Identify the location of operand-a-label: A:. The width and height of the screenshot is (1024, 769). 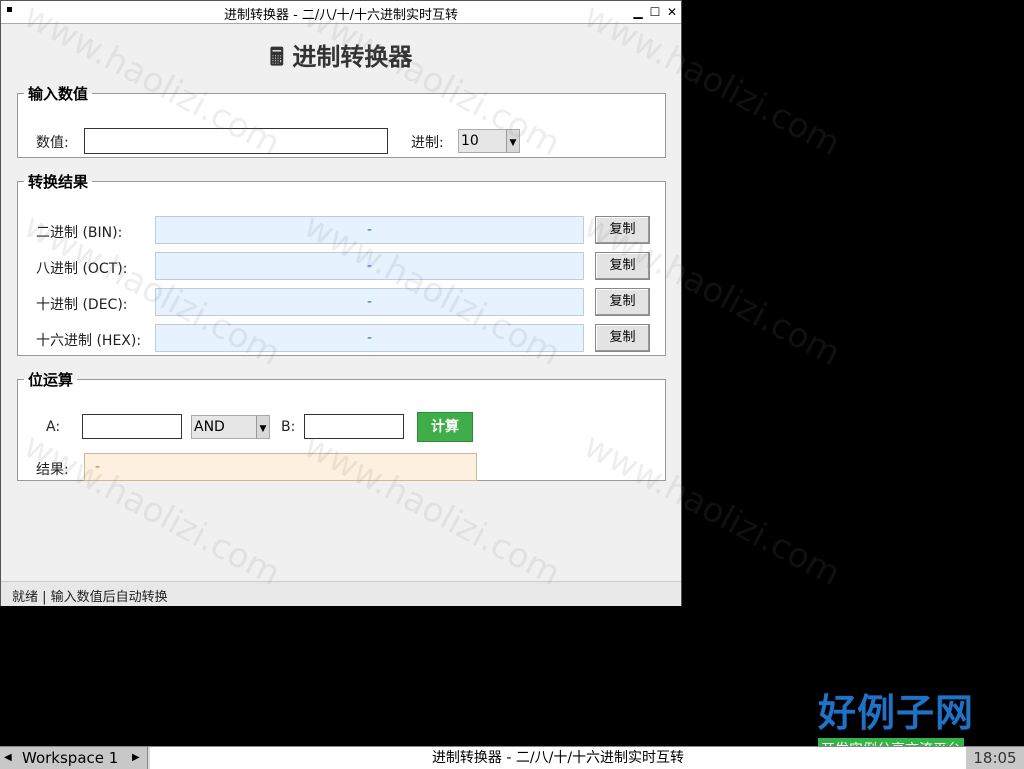
(53, 427).